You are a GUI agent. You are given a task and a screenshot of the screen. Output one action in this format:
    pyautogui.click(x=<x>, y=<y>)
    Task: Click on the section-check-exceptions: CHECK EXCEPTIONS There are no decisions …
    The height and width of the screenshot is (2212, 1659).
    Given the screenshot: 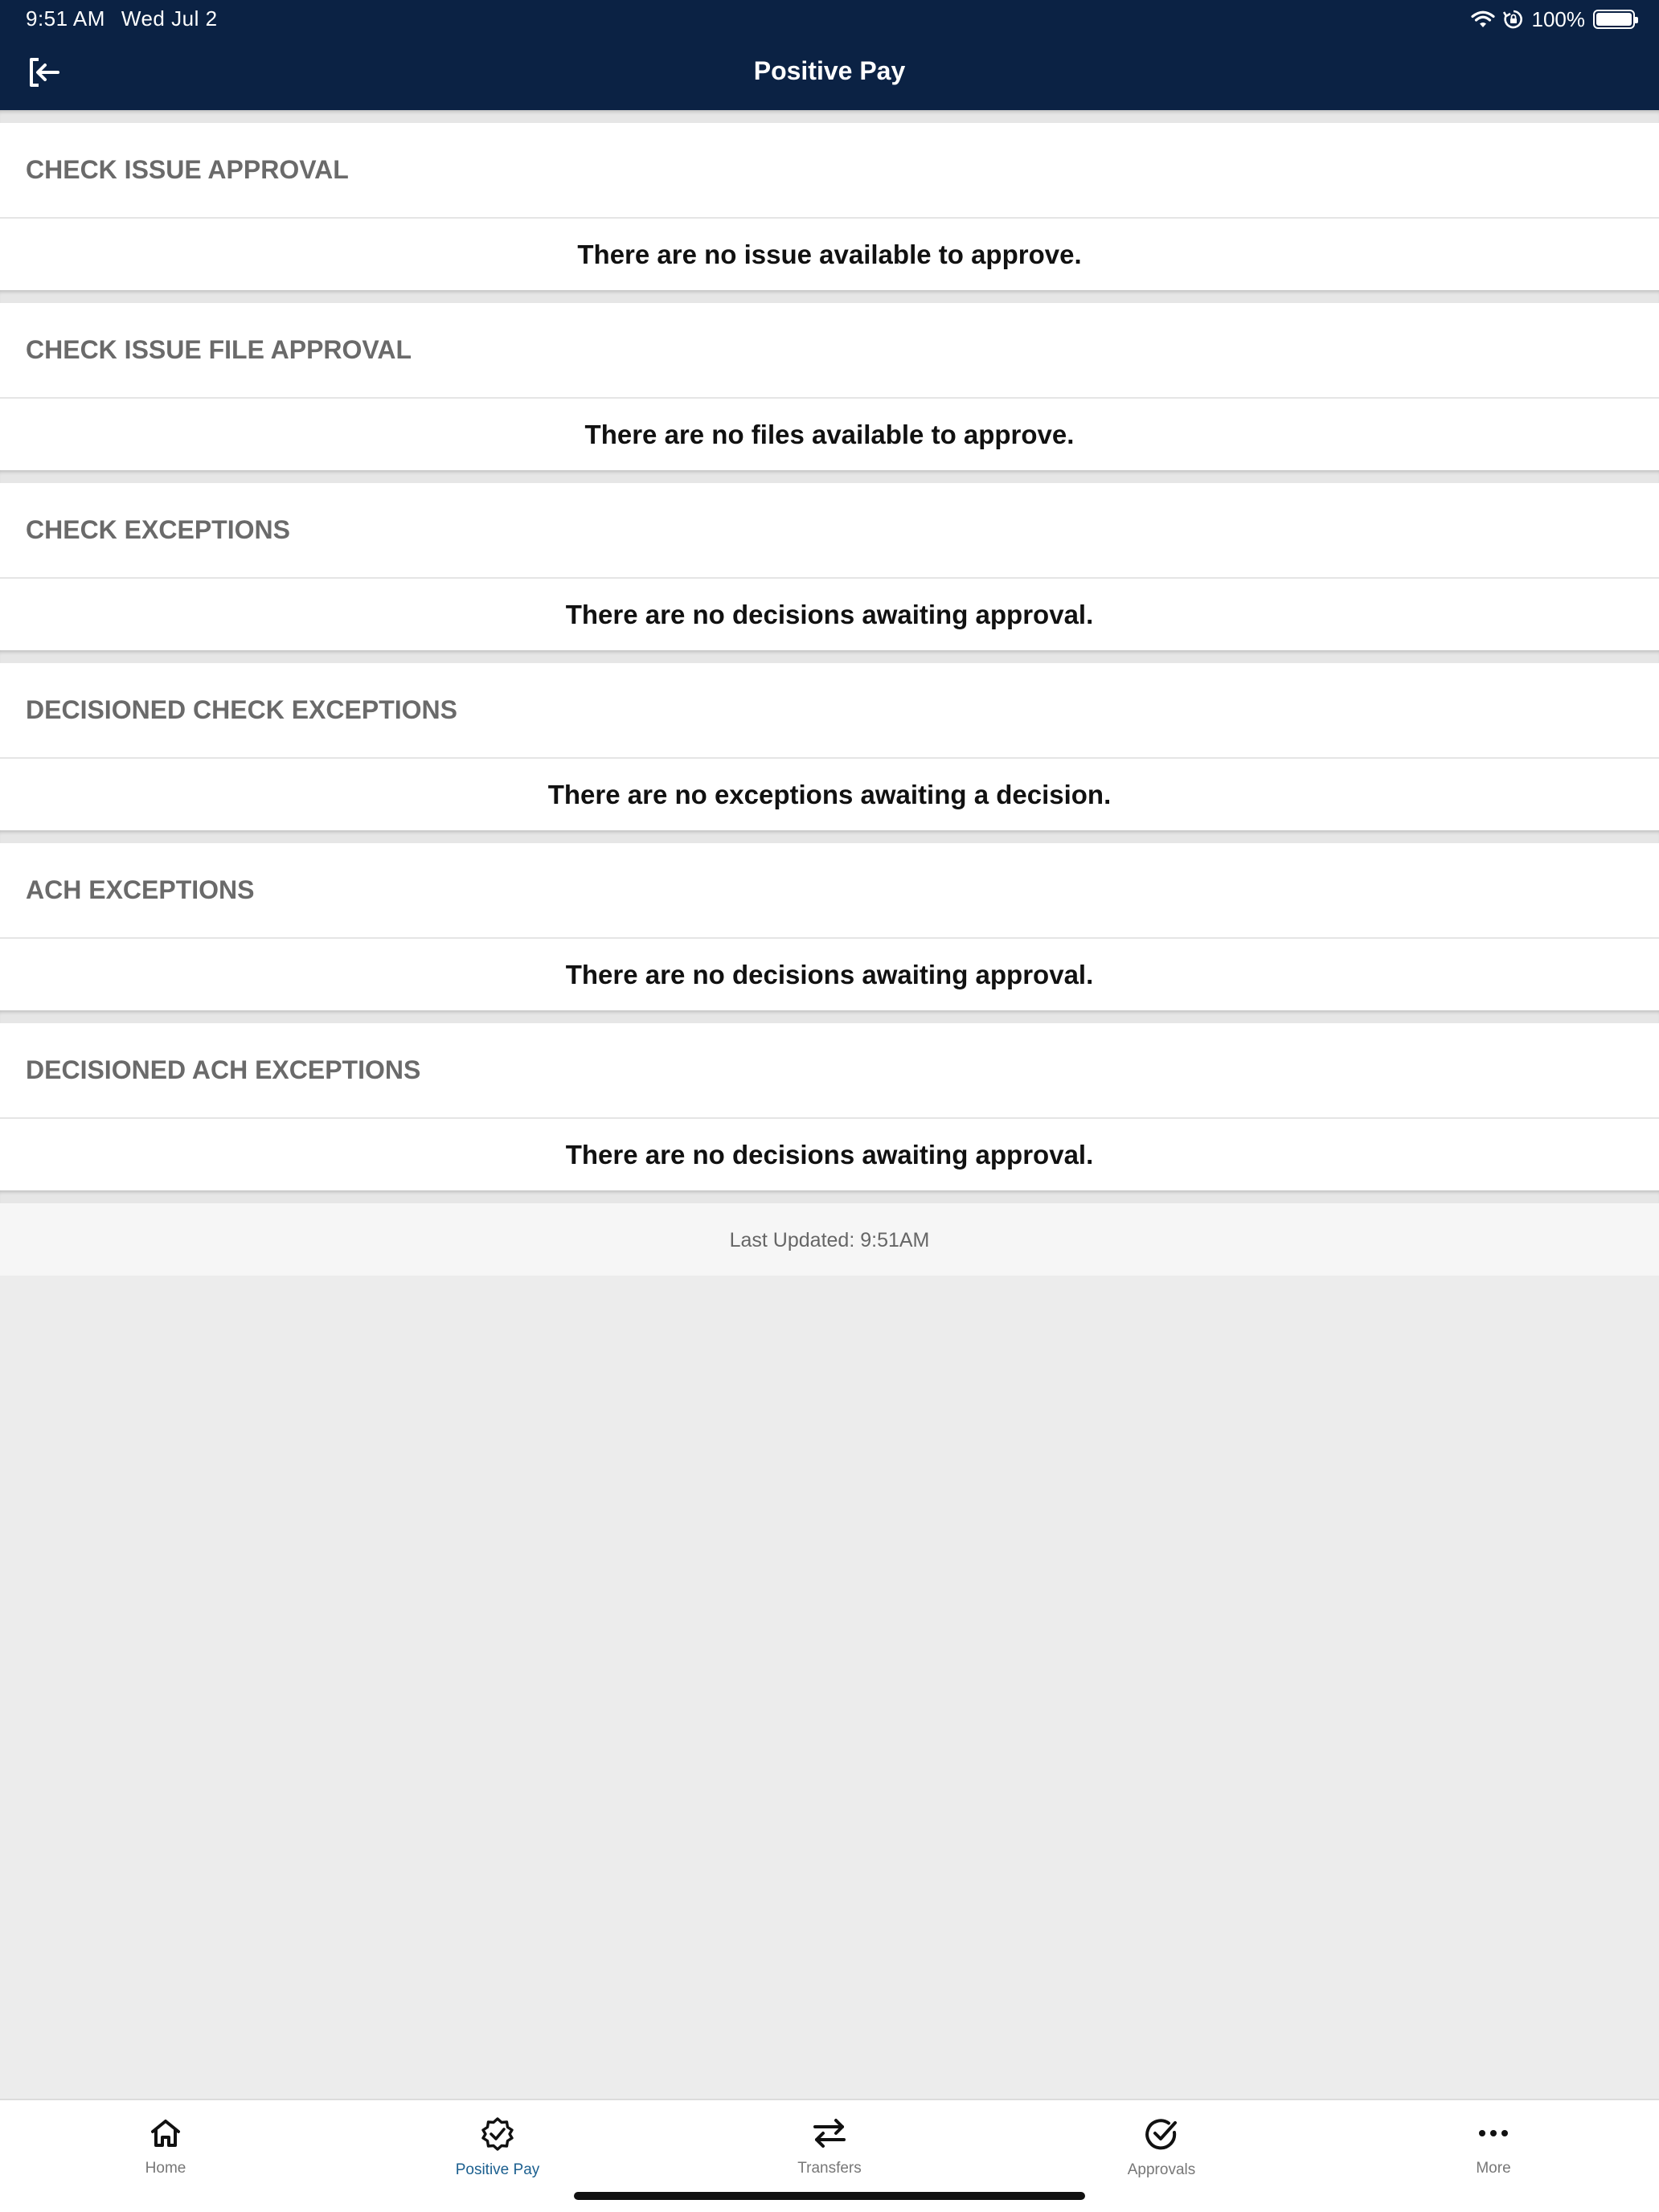 What is the action you would take?
    pyautogui.click(x=829, y=566)
    